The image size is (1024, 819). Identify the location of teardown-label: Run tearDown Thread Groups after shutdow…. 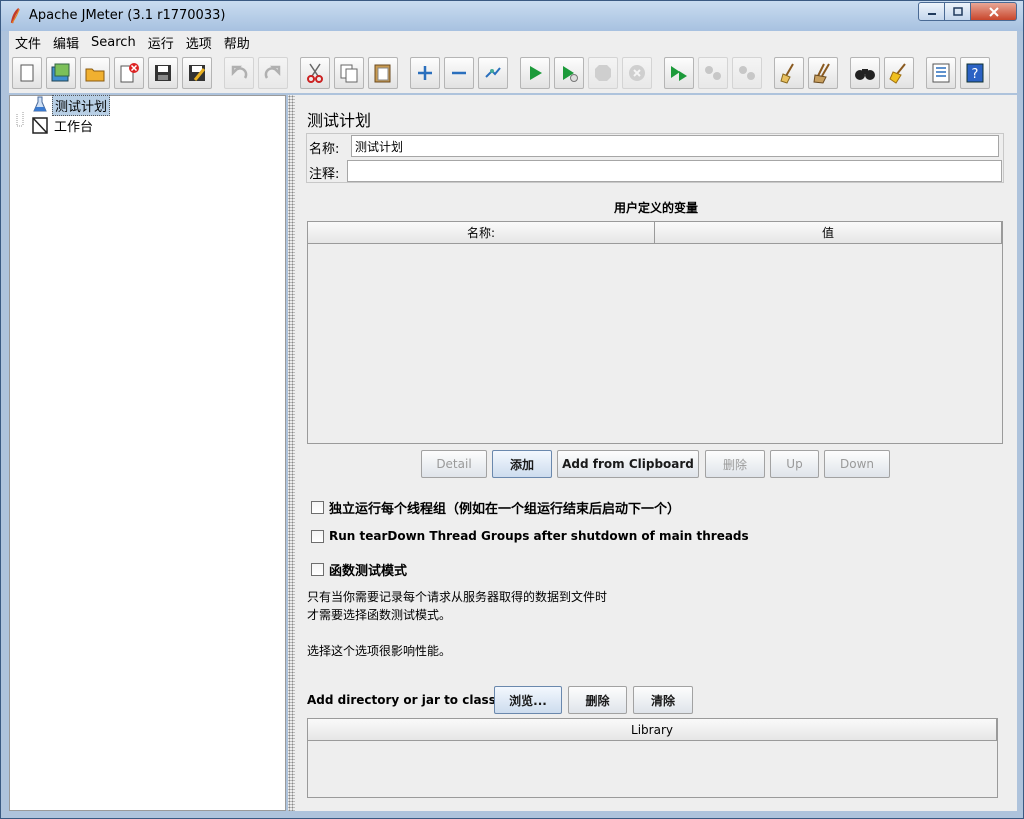
(539, 536).